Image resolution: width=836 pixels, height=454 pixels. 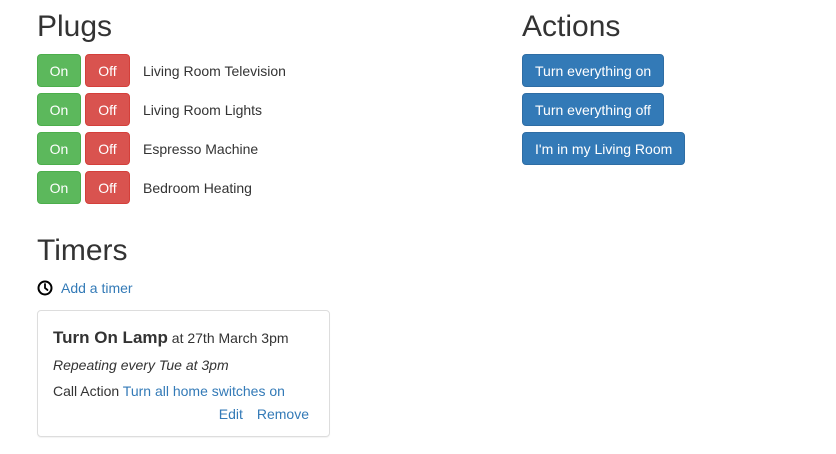 I want to click on turn-everything-on-button: Turn everything on, so click(x=593, y=70).